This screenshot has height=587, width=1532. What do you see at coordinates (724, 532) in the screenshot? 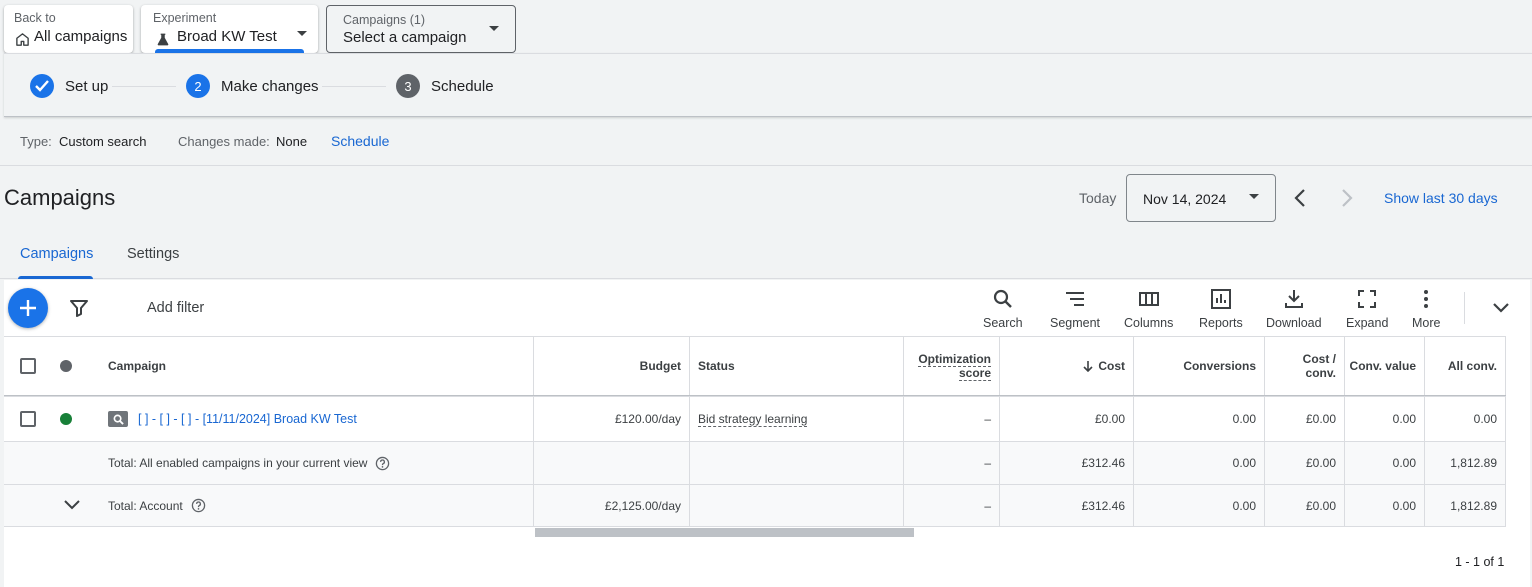
I see `horizontal-scrollbar` at bounding box center [724, 532].